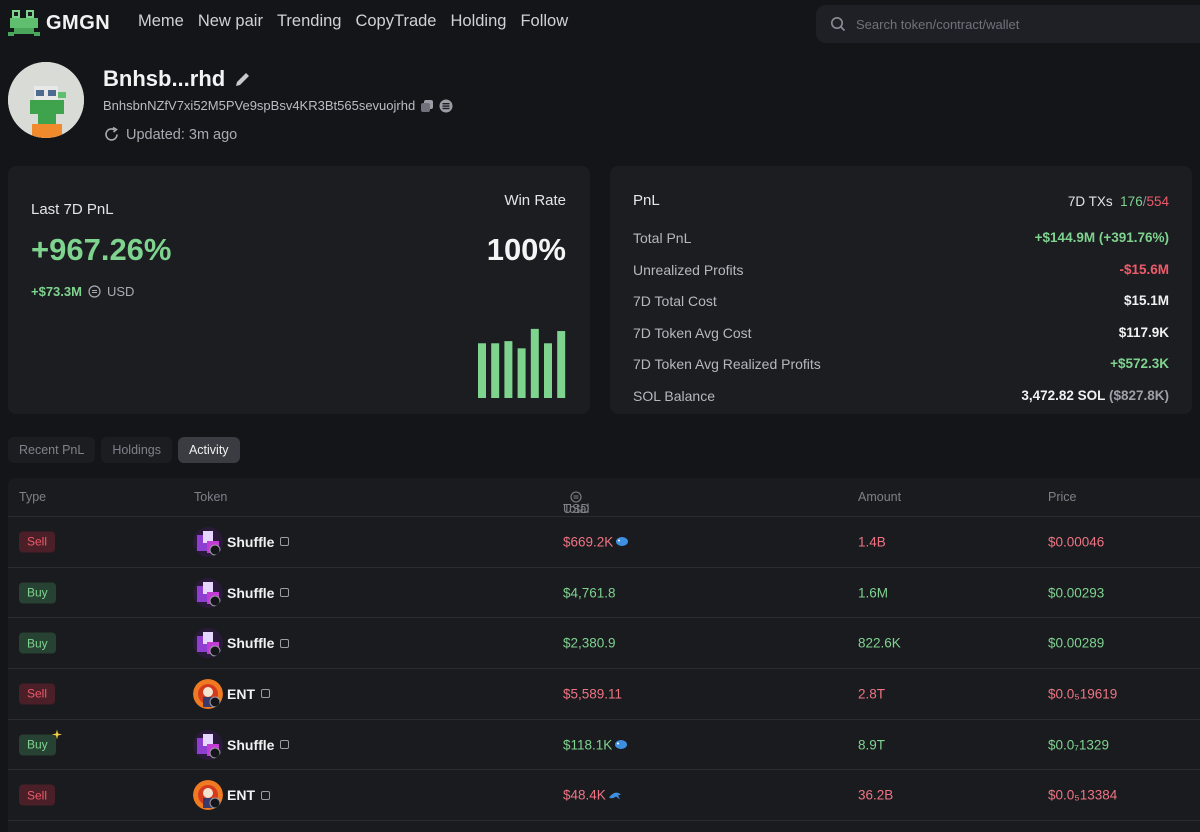  I want to click on win-rate-bar-chart, so click(522, 363).